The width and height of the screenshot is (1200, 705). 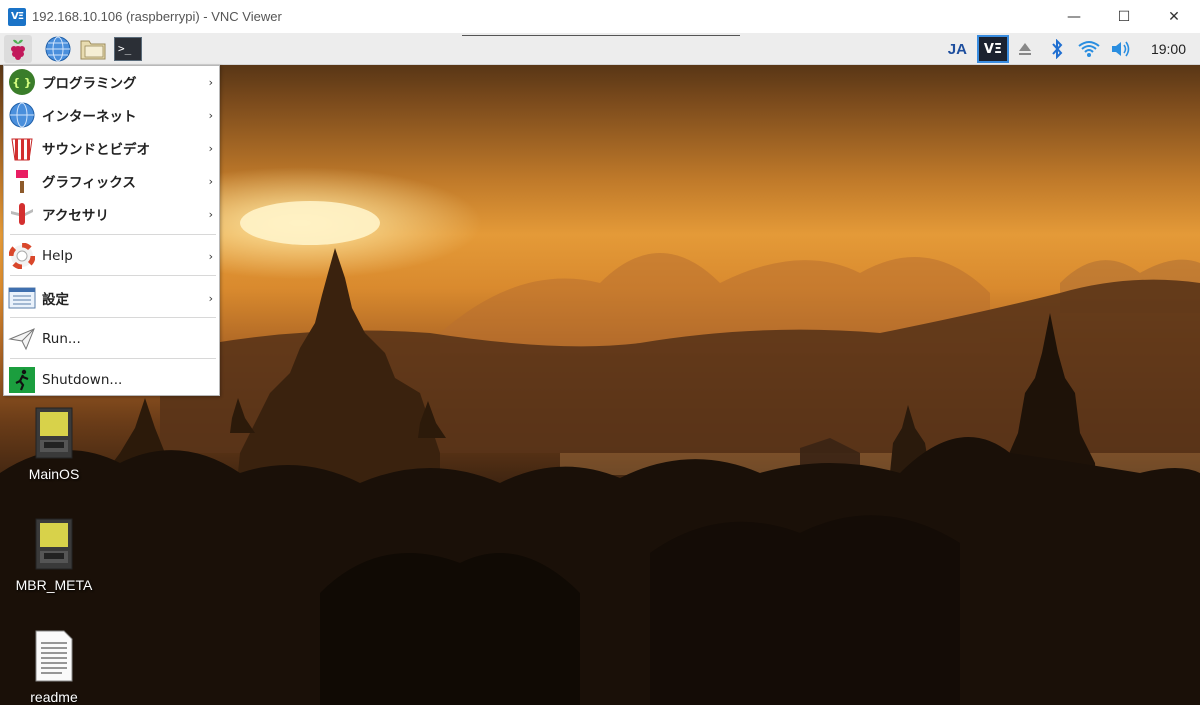 I want to click on clock: 19:00, so click(x=1168, y=49).